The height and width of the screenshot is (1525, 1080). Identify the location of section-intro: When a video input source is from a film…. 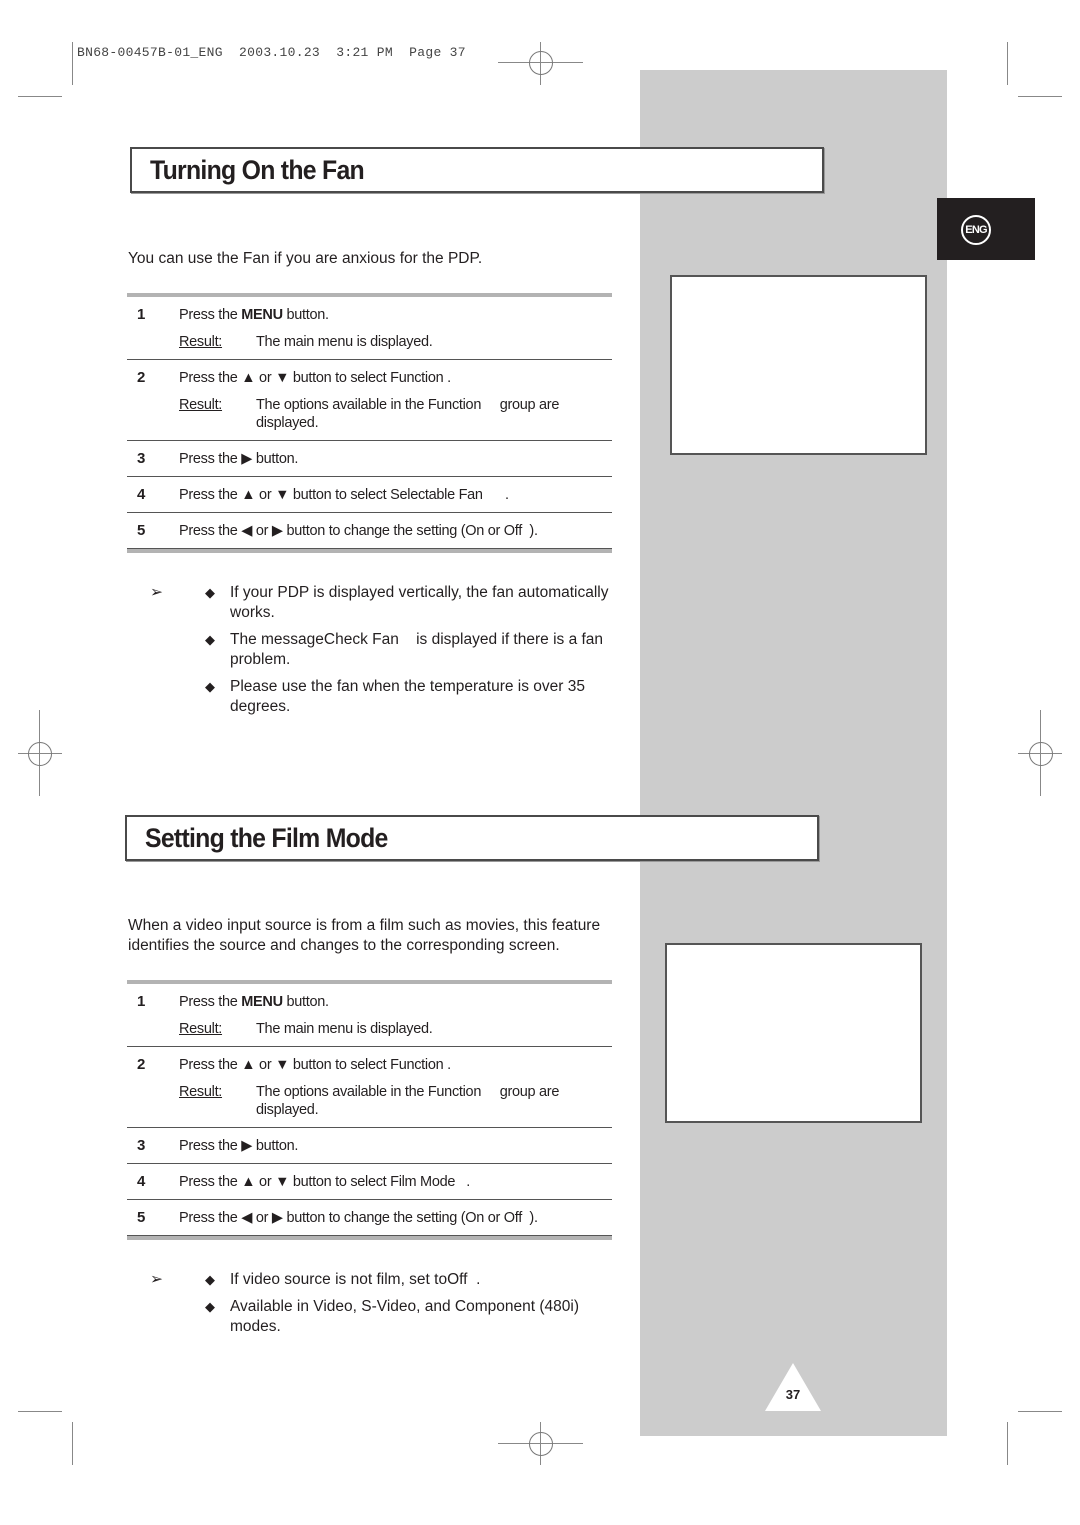
(364, 935).